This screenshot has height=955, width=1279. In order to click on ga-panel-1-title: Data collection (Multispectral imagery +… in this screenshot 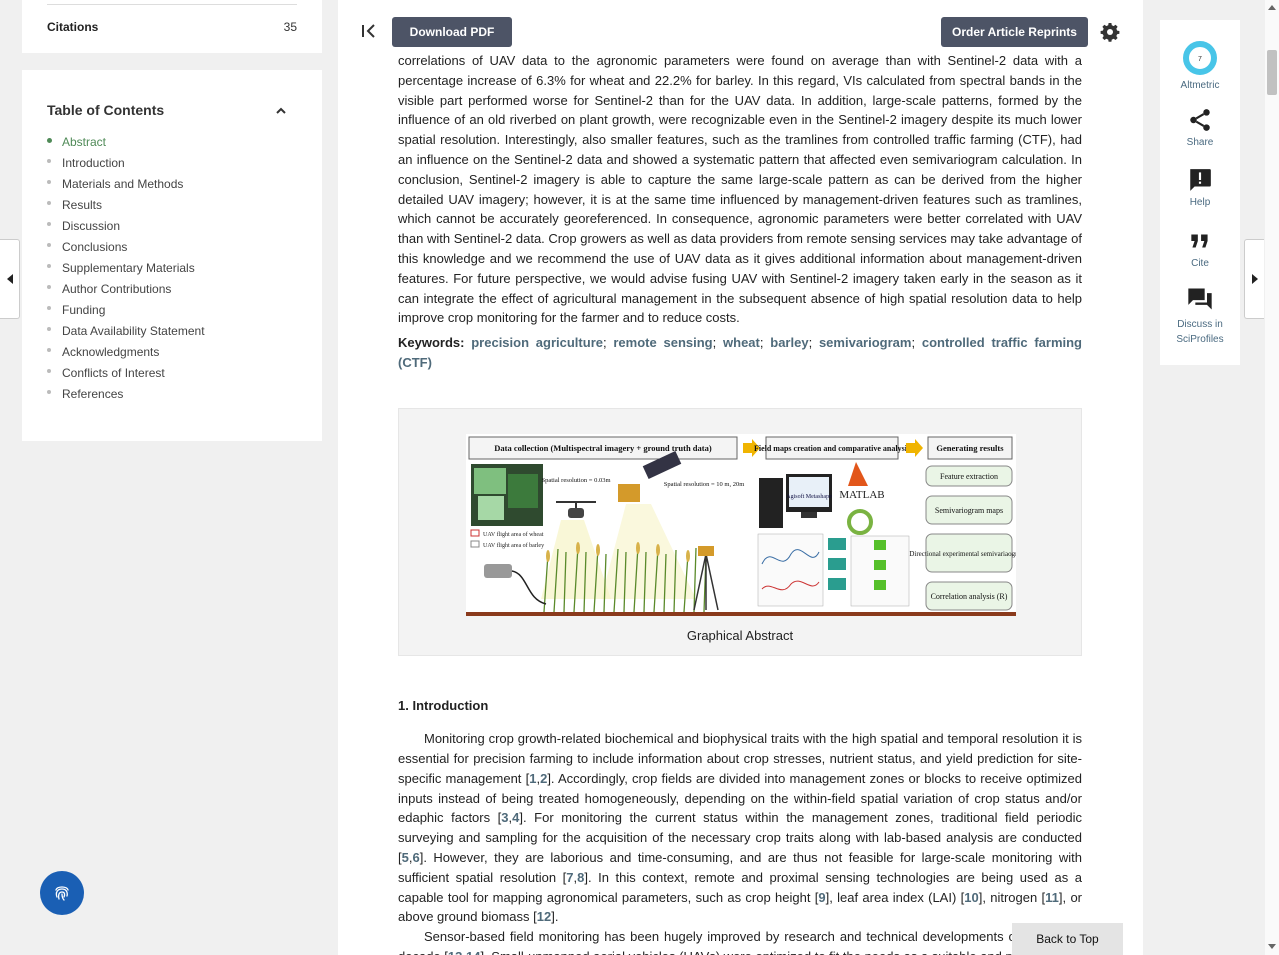, I will do `click(603, 448)`.